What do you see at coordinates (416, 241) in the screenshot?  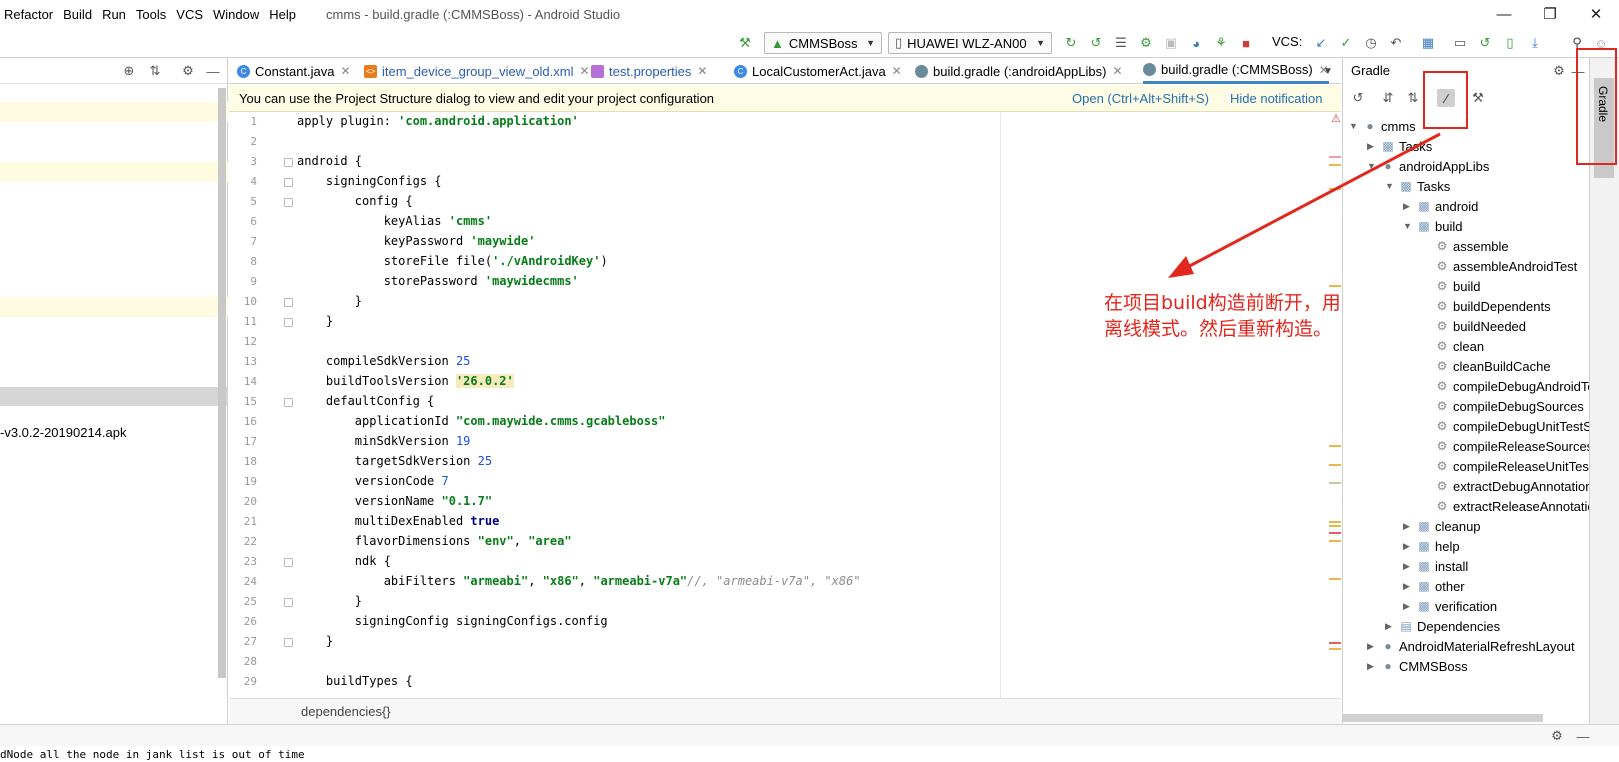 I see `code-line: keyPassword 'maywide'` at bounding box center [416, 241].